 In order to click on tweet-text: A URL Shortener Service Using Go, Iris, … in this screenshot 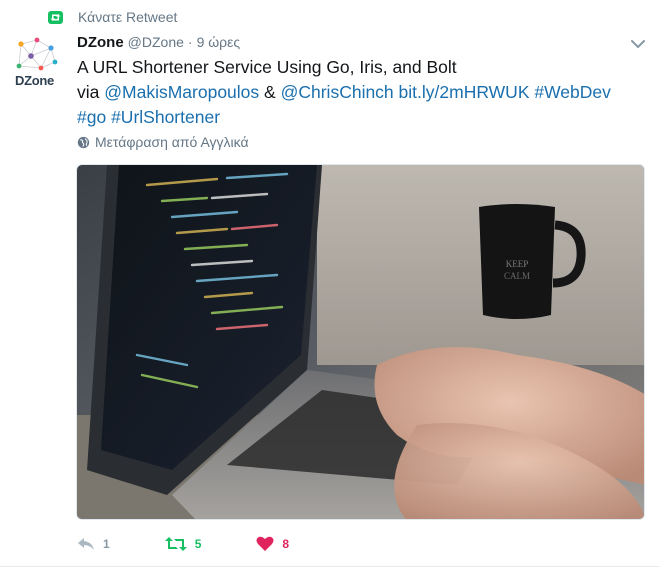, I will do `click(362, 92)`.